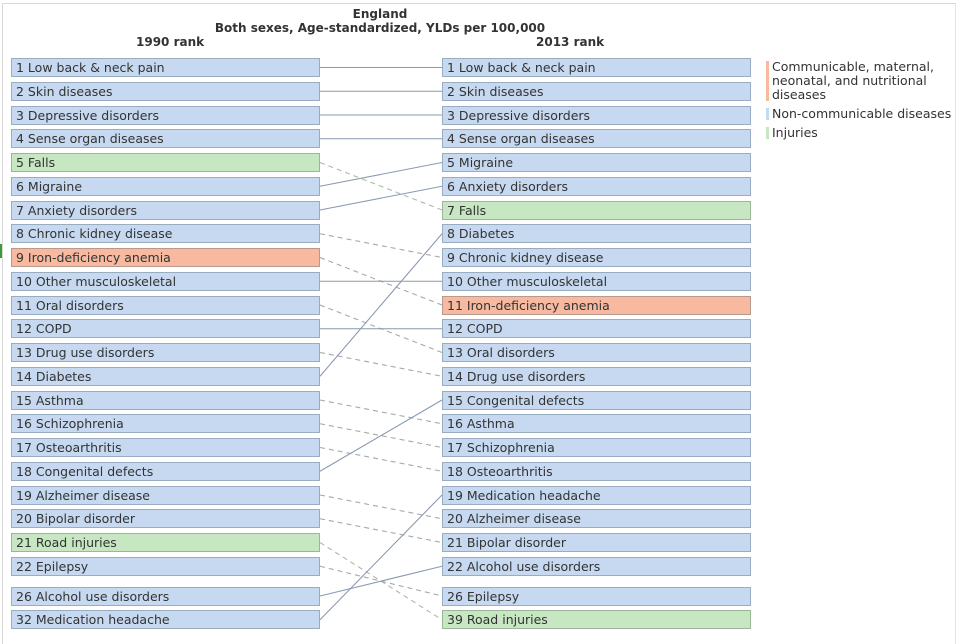  Describe the element at coordinates (70, 305) in the screenshot. I see `rank-label: 11 Oral disorders` at that location.